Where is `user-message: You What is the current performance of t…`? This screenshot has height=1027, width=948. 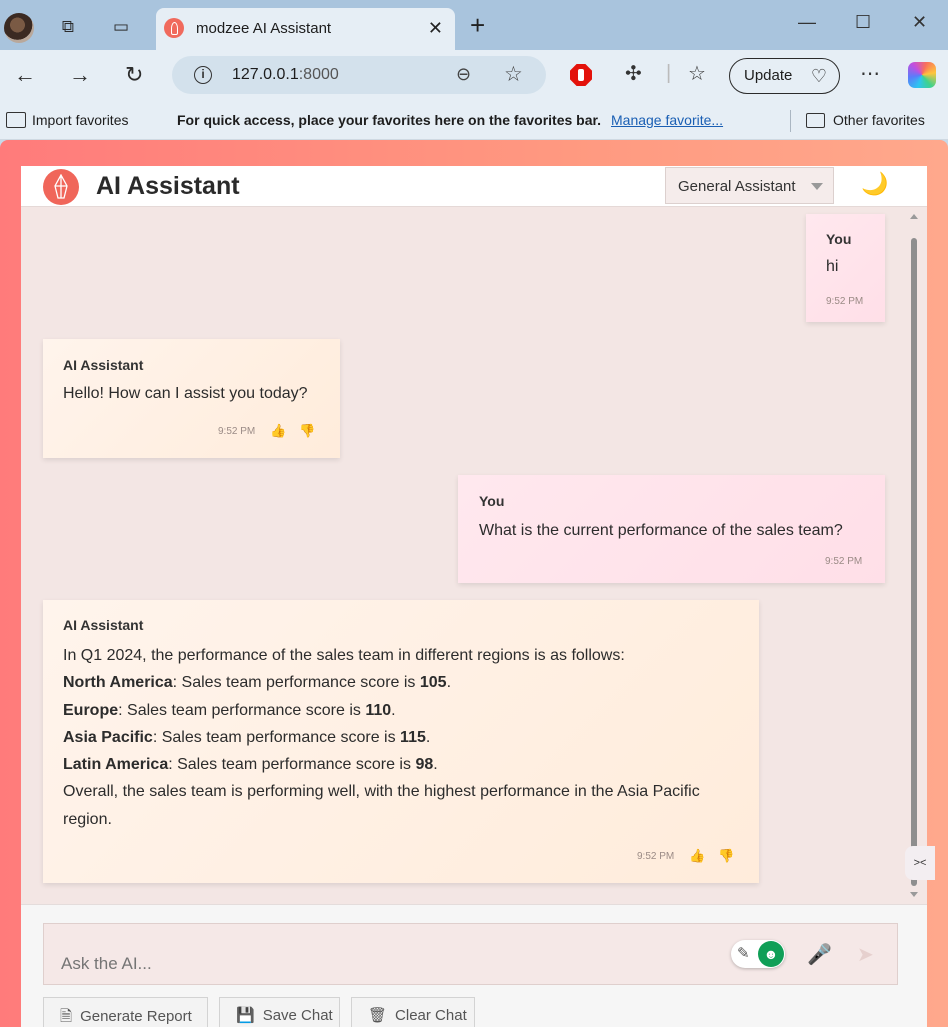
user-message: You What is the current performance of t… is located at coordinates (671, 529).